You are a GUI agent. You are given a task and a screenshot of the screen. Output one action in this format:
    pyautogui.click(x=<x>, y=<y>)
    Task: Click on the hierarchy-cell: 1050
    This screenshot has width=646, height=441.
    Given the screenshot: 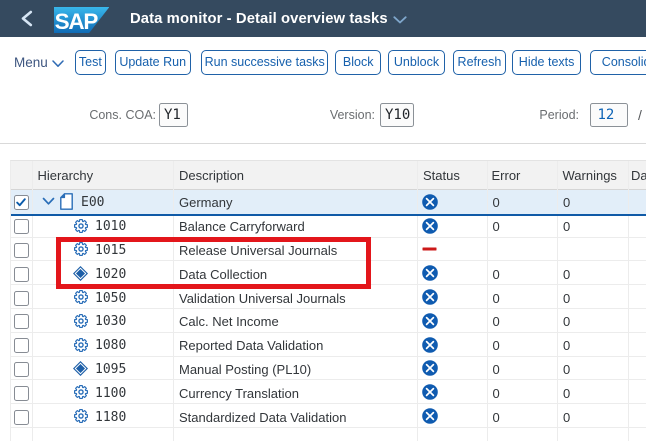 What is the action you would take?
    pyautogui.click(x=103, y=297)
    